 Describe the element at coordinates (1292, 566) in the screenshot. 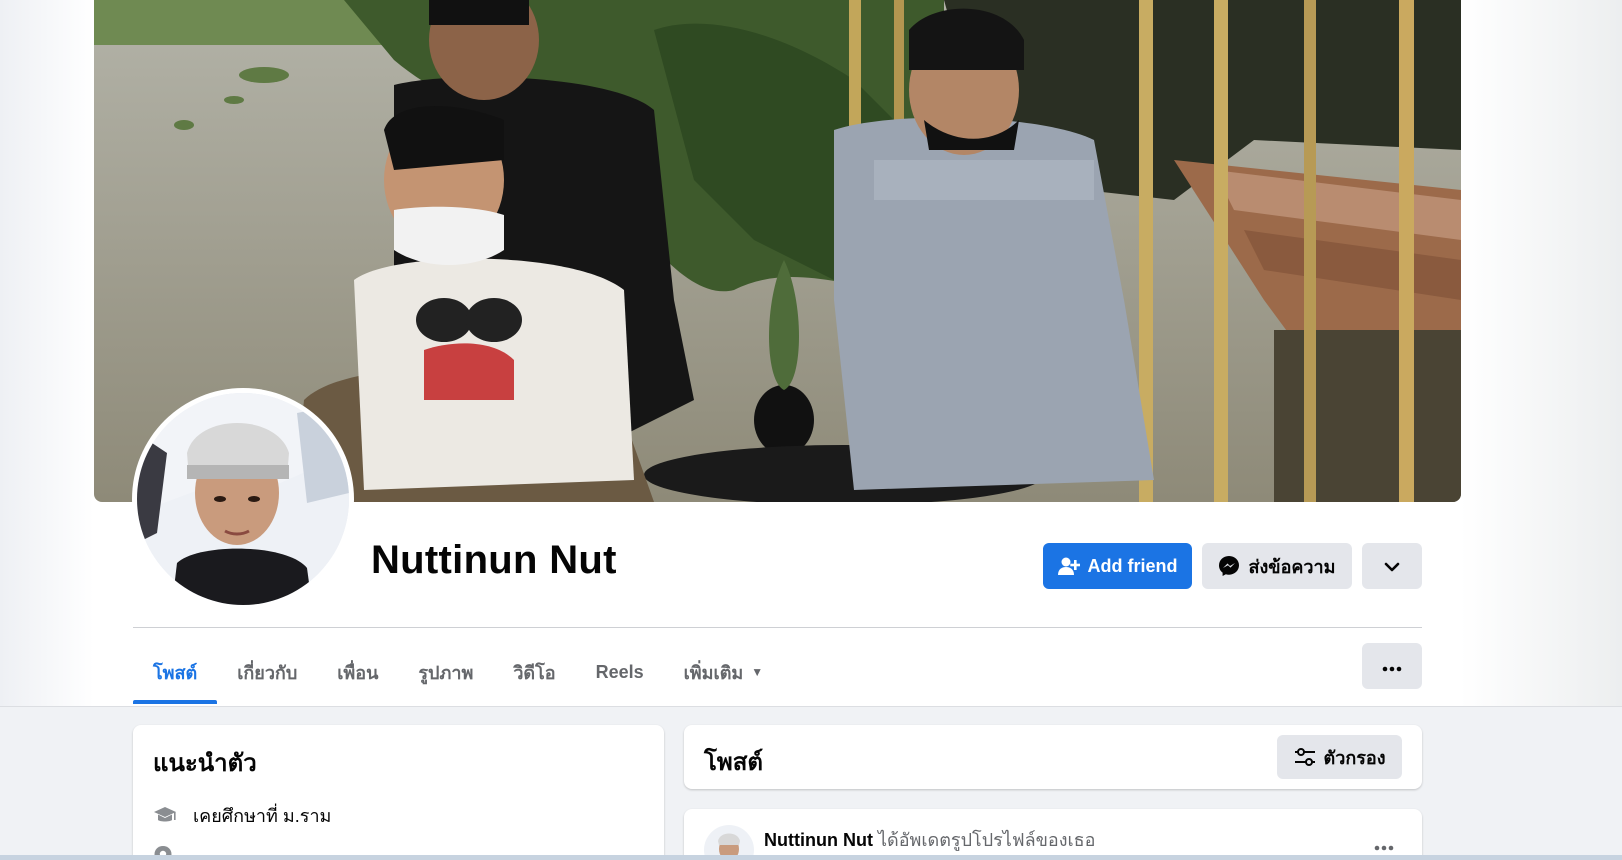

I see `message-label: ส่งข้อความ` at that location.